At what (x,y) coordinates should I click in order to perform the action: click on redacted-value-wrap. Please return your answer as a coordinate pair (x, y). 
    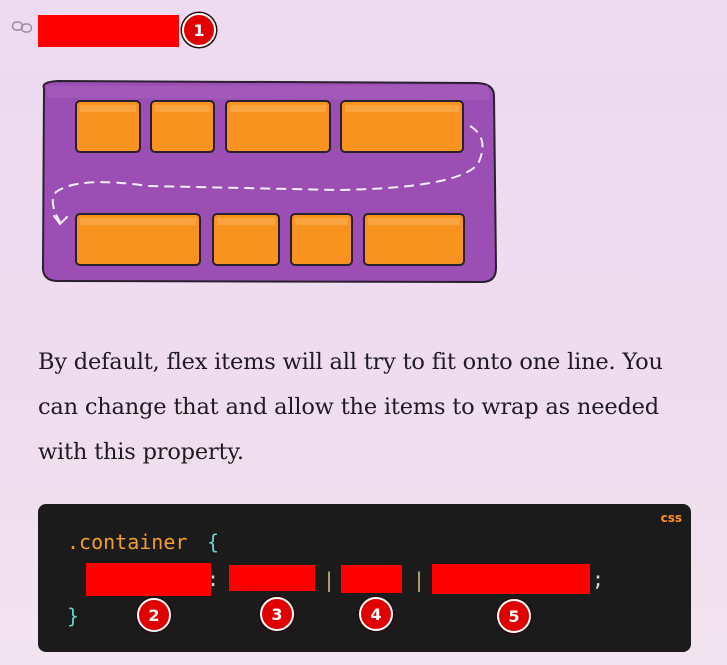
    Looking at the image, I should click on (371, 579).